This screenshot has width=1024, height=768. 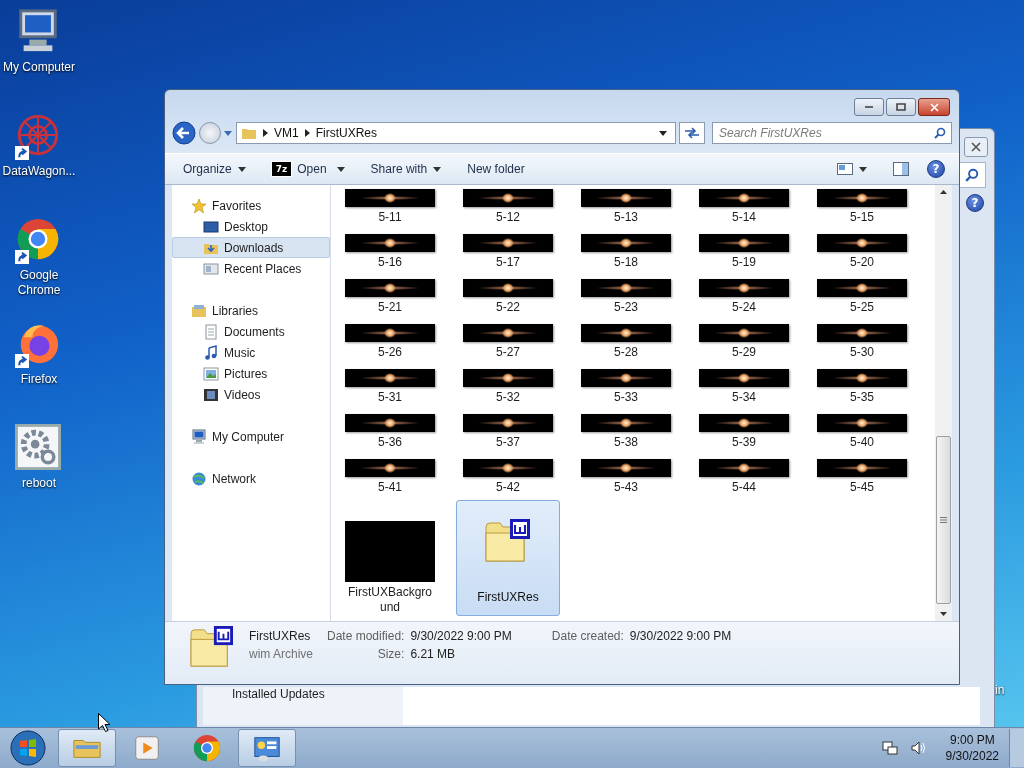 What do you see at coordinates (390, 432) in the screenshot?
I see `file-item: 5-36` at bounding box center [390, 432].